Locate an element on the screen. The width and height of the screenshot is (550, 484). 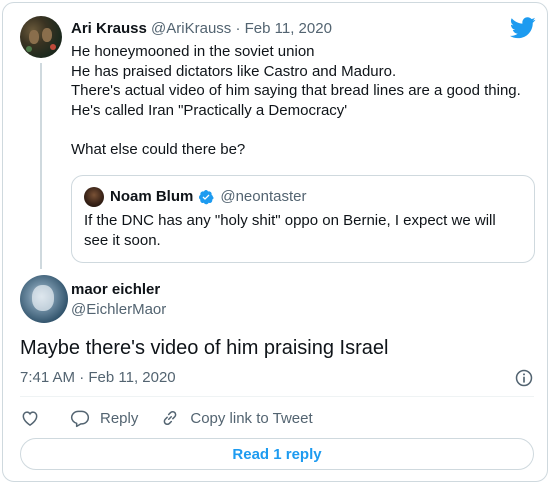
parent-author-avatar is located at coordinates (41, 37).